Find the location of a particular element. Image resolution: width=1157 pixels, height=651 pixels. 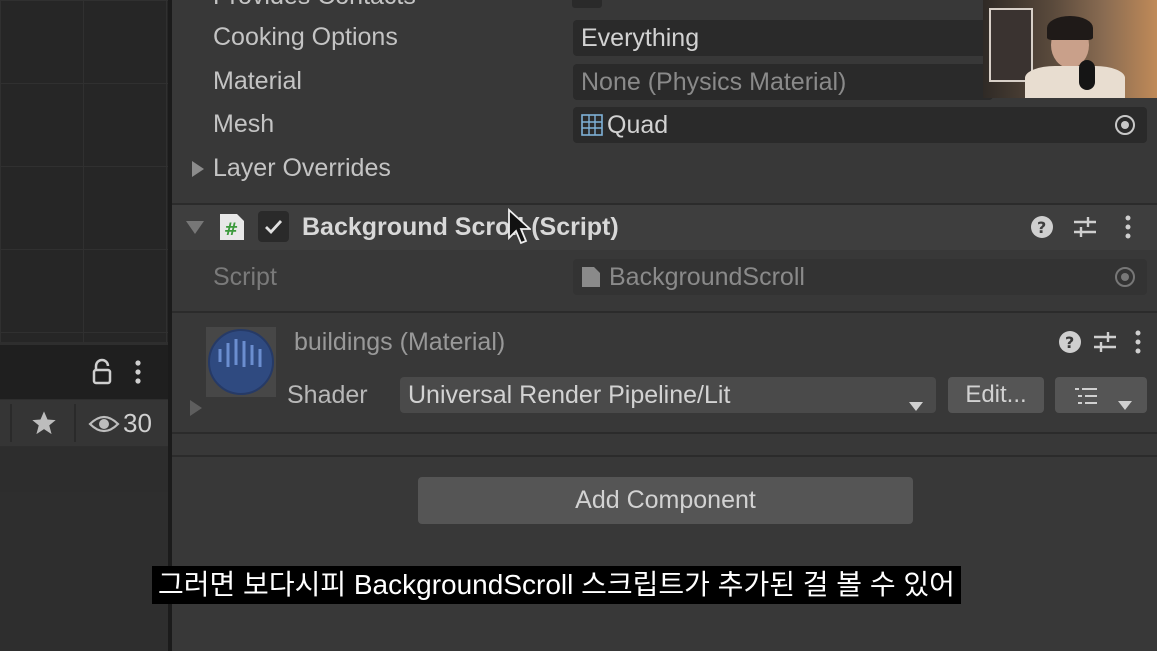

shader-dropdown: Universal Render Pipeline/Lit is located at coordinates (668, 395).